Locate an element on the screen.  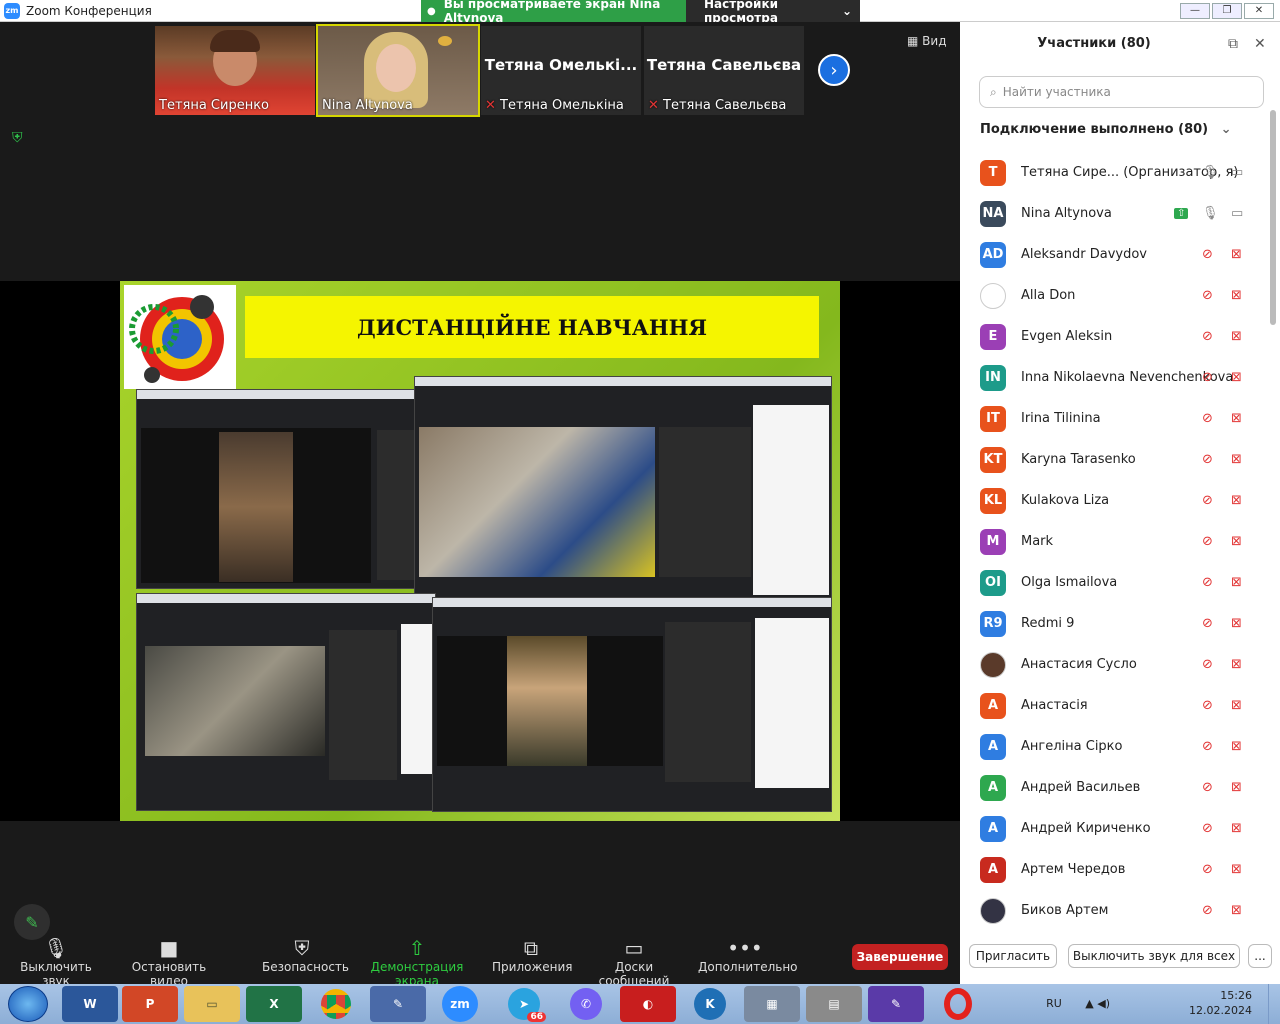
participant-row: Alla Don ⊘ ⊠ is located at coordinates (1120, 295).